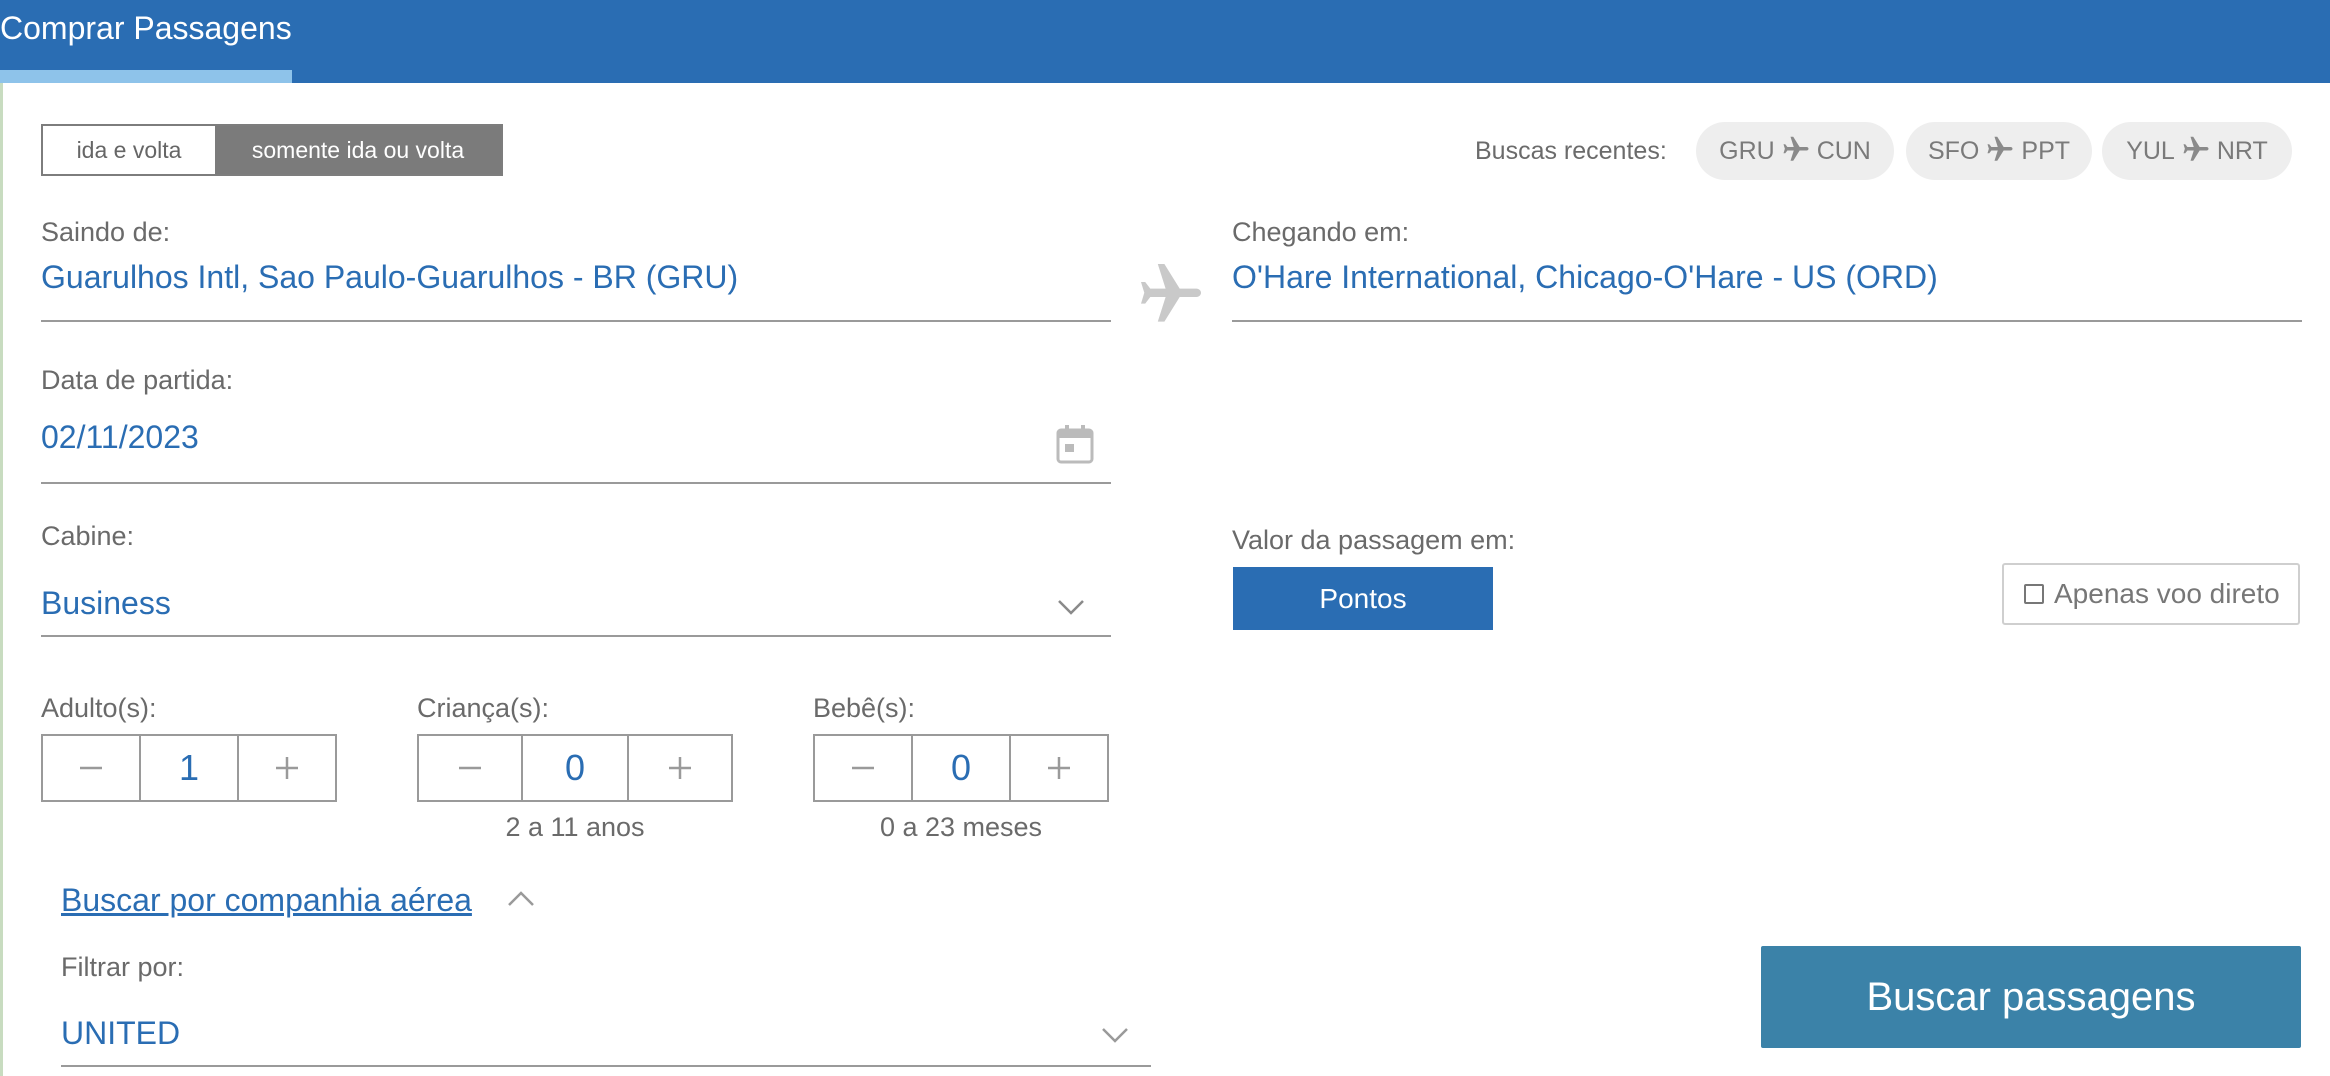  What do you see at coordinates (961, 827) in the screenshot?
I see `infants-age-hint: 0 a 23 meses` at bounding box center [961, 827].